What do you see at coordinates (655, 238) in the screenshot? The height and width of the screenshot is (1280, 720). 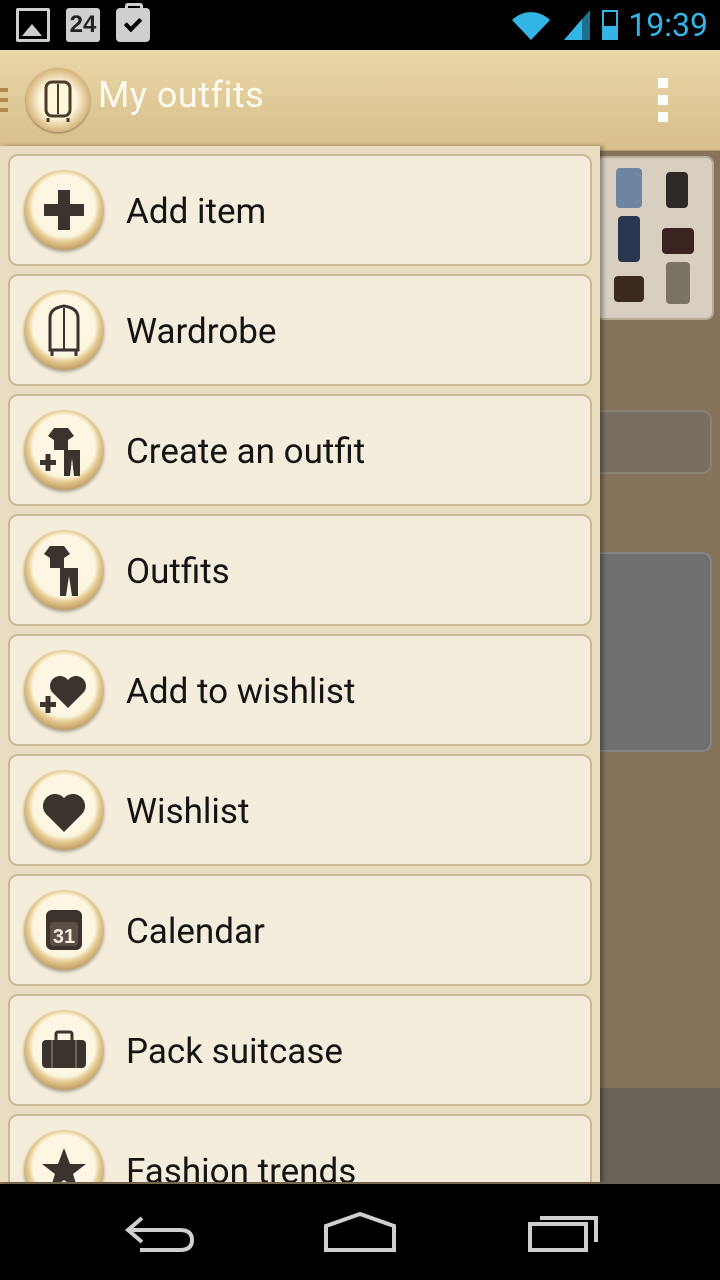 I see `outfit-thumbnail` at bounding box center [655, 238].